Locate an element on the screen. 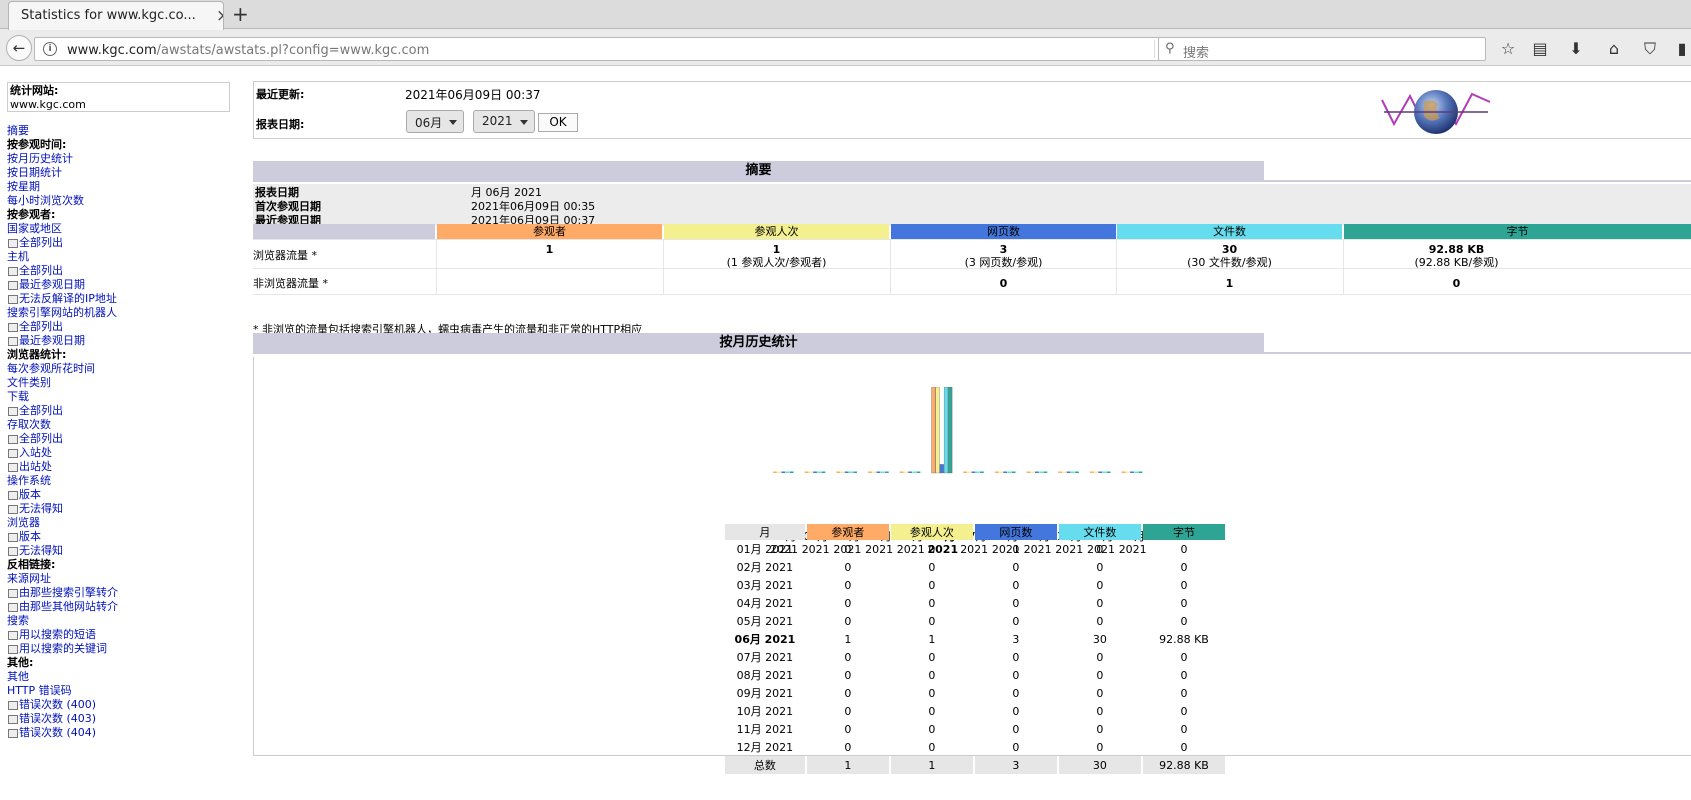 The width and height of the screenshot is (1691, 800). ok-button: OK is located at coordinates (558, 122).